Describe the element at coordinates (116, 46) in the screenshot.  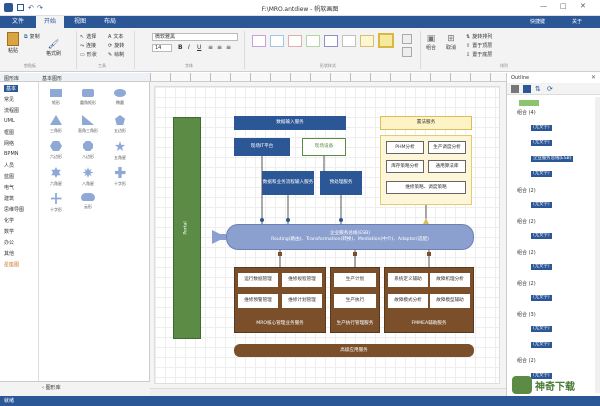
I see `rotate-tool: ⟳ 旋转` at that location.